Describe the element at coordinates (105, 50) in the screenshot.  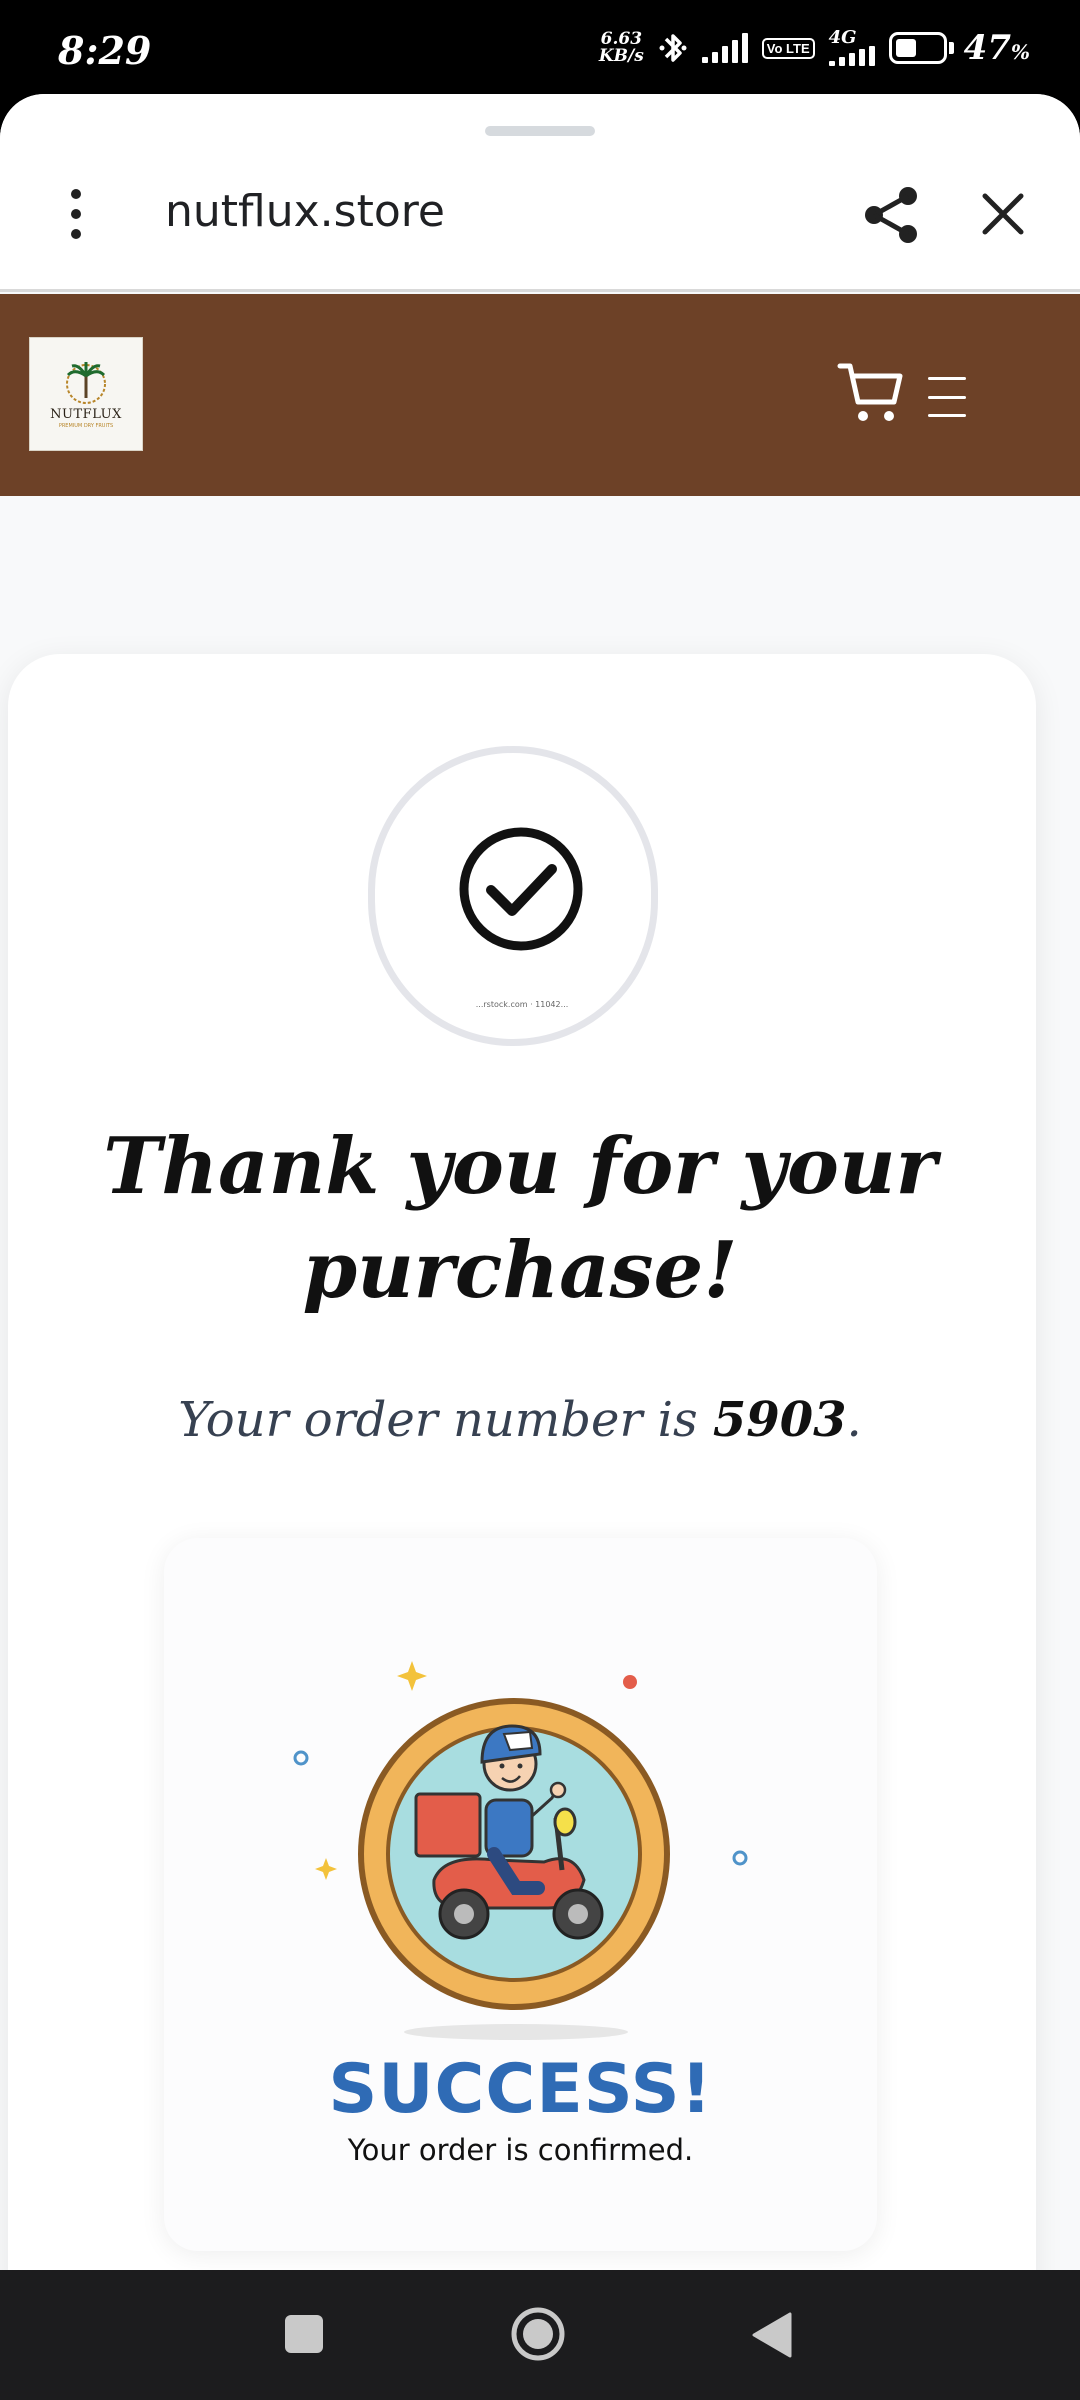
I see `status-time: 8:29` at that location.